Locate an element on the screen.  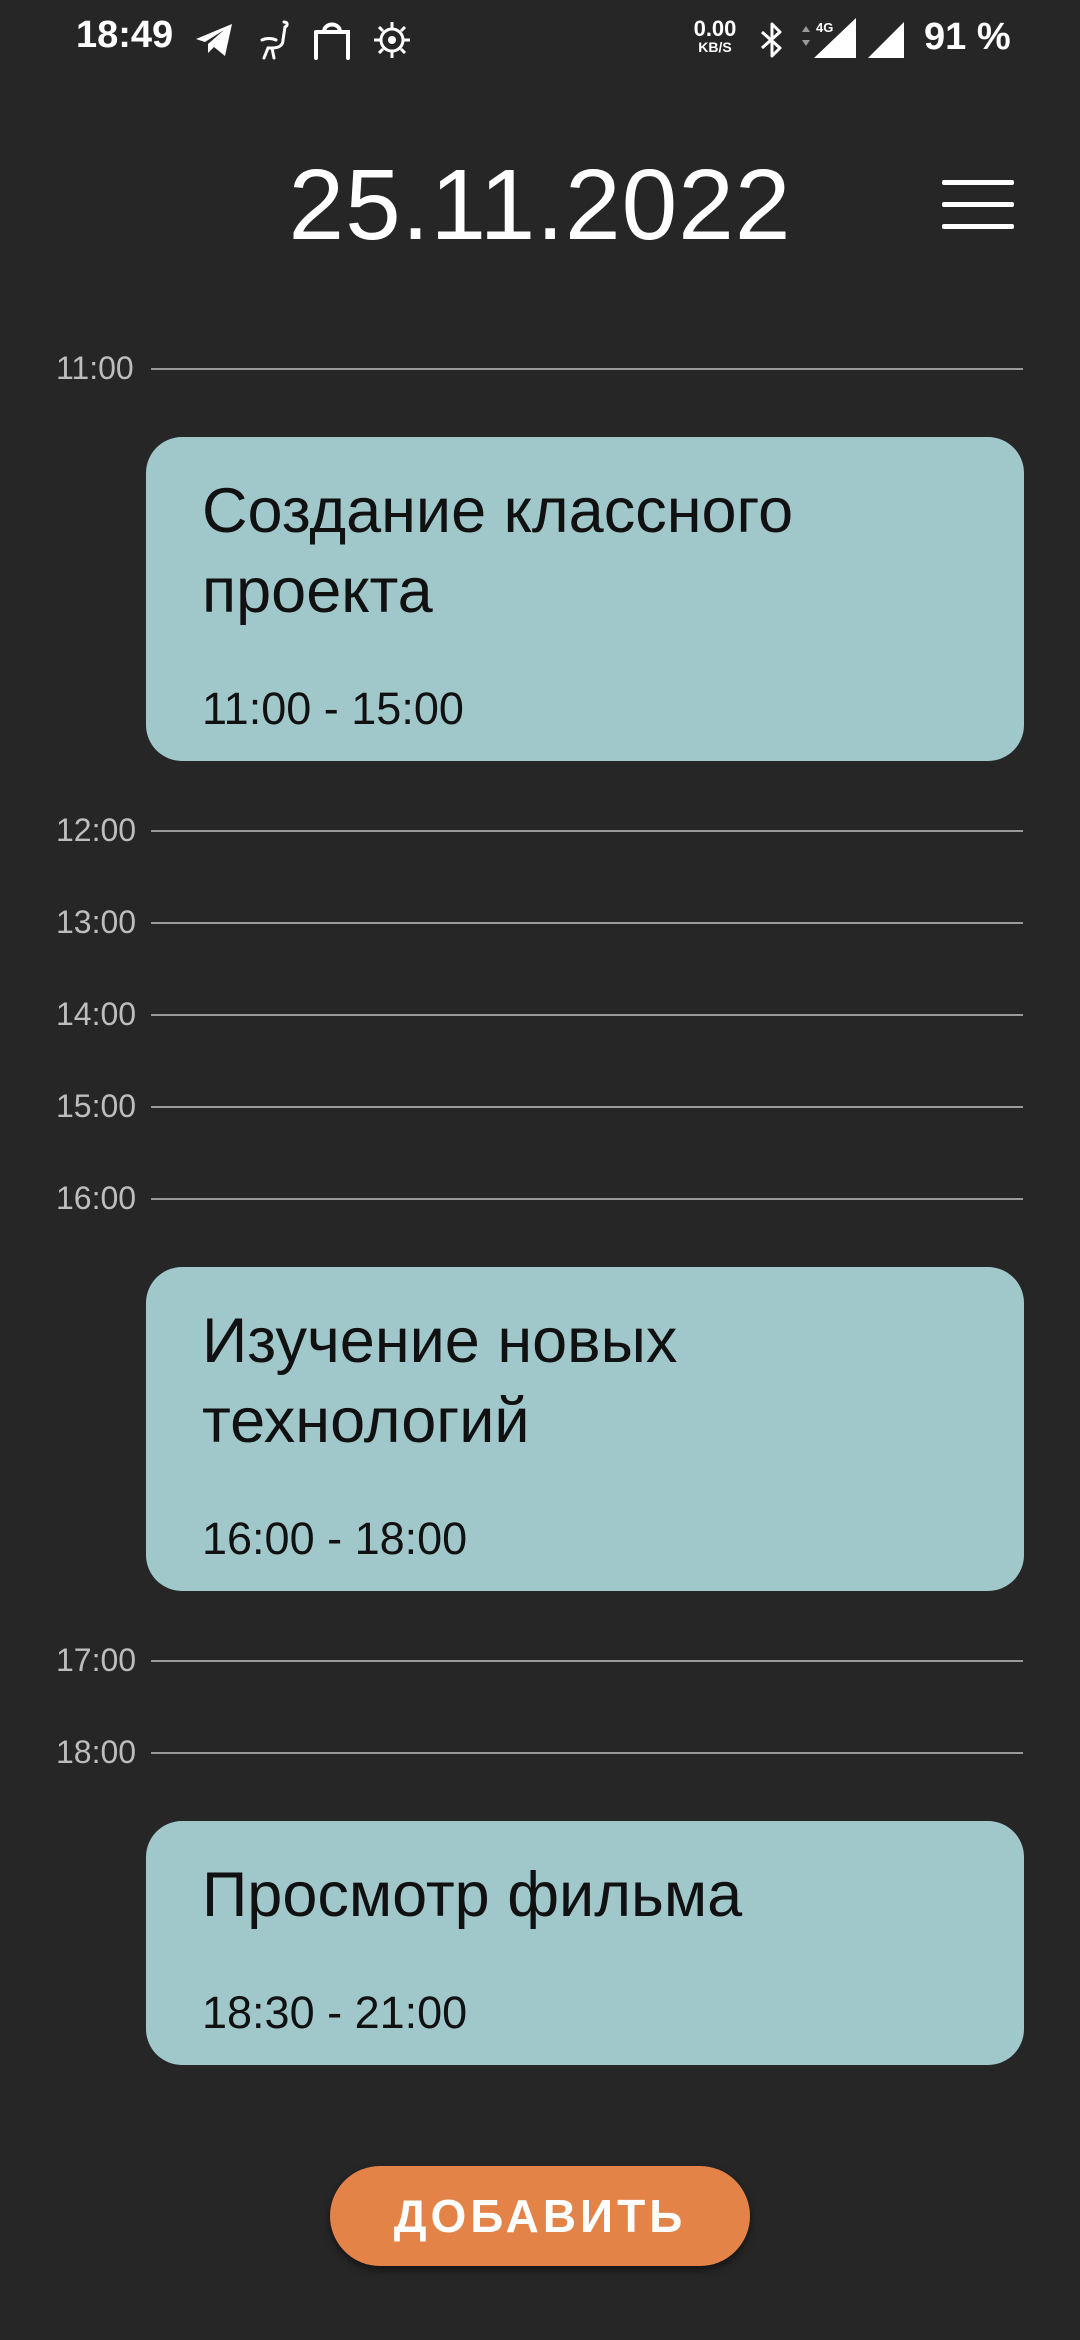
bluetooth-icon is located at coordinates (772, 40).